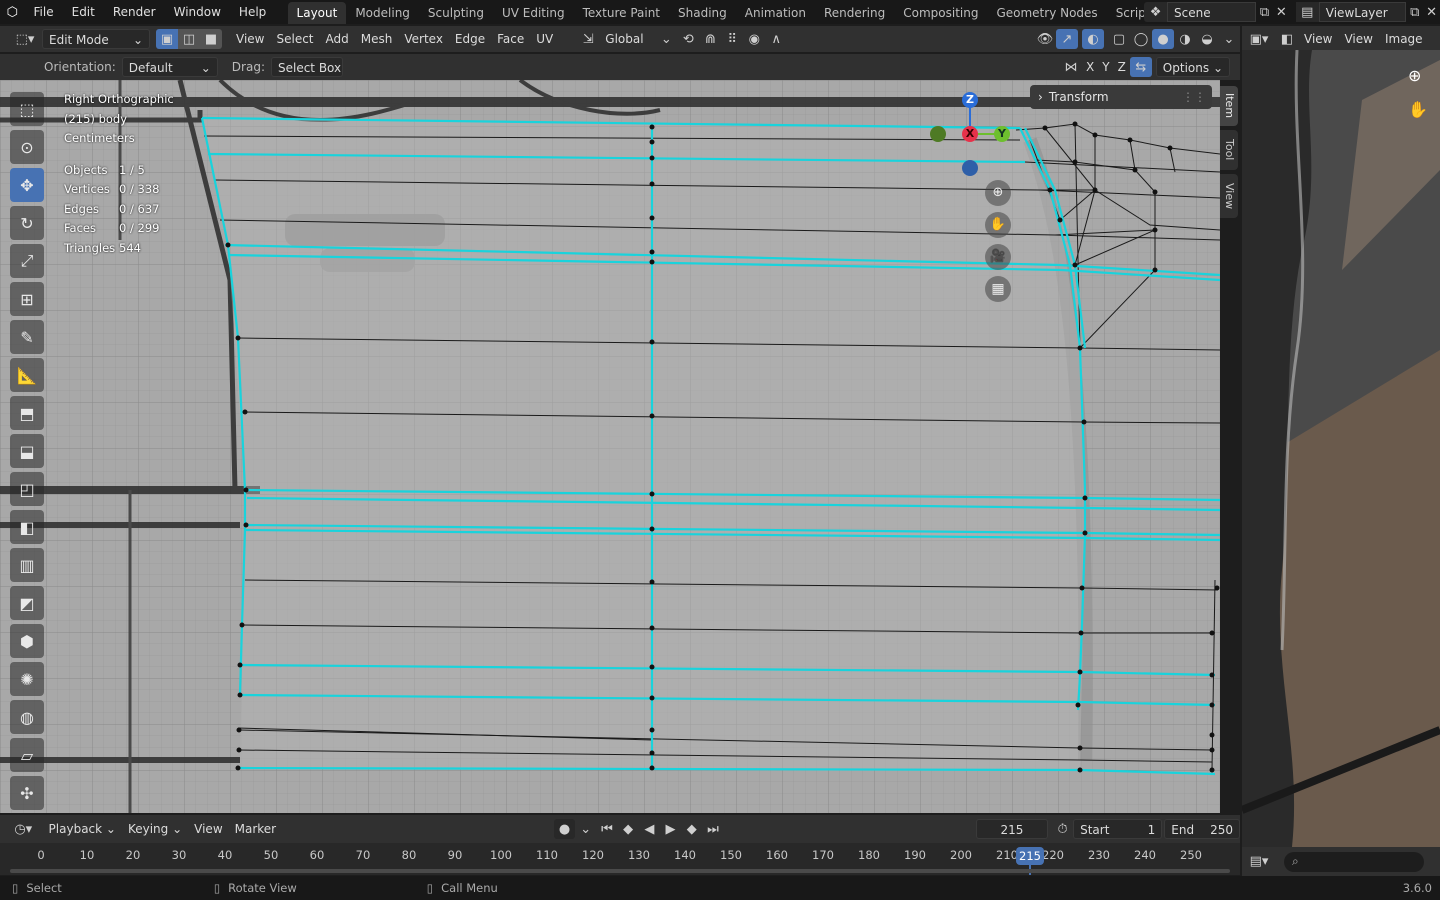  I want to click on view-layer-icon: ▤, so click(1307, 12).